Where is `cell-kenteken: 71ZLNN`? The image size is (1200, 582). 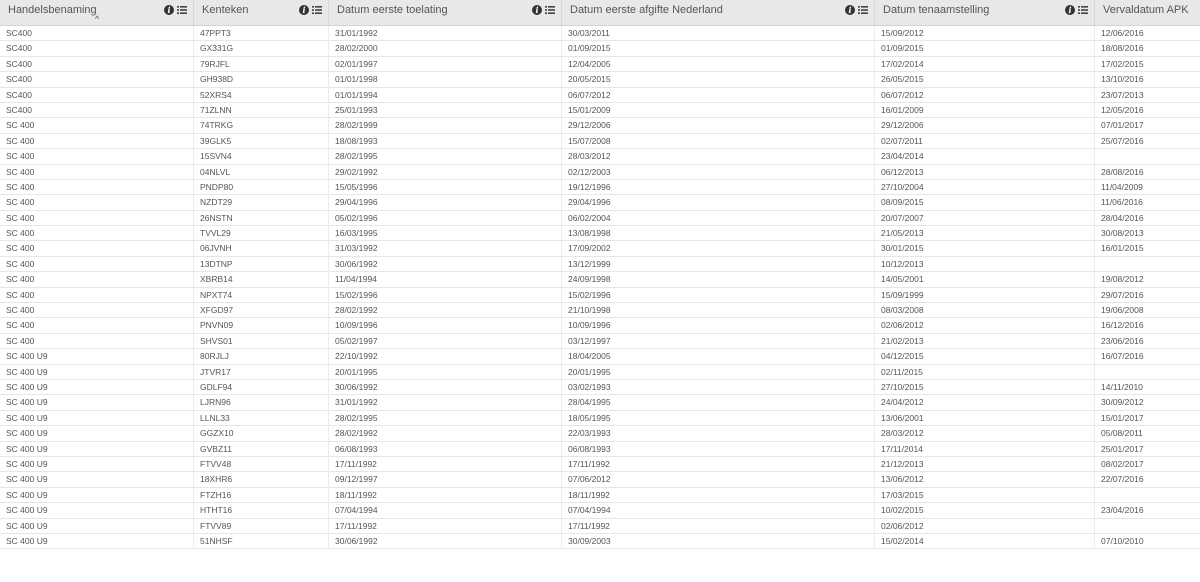
cell-kenteken: 71ZLNN is located at coordinates (260, 110).